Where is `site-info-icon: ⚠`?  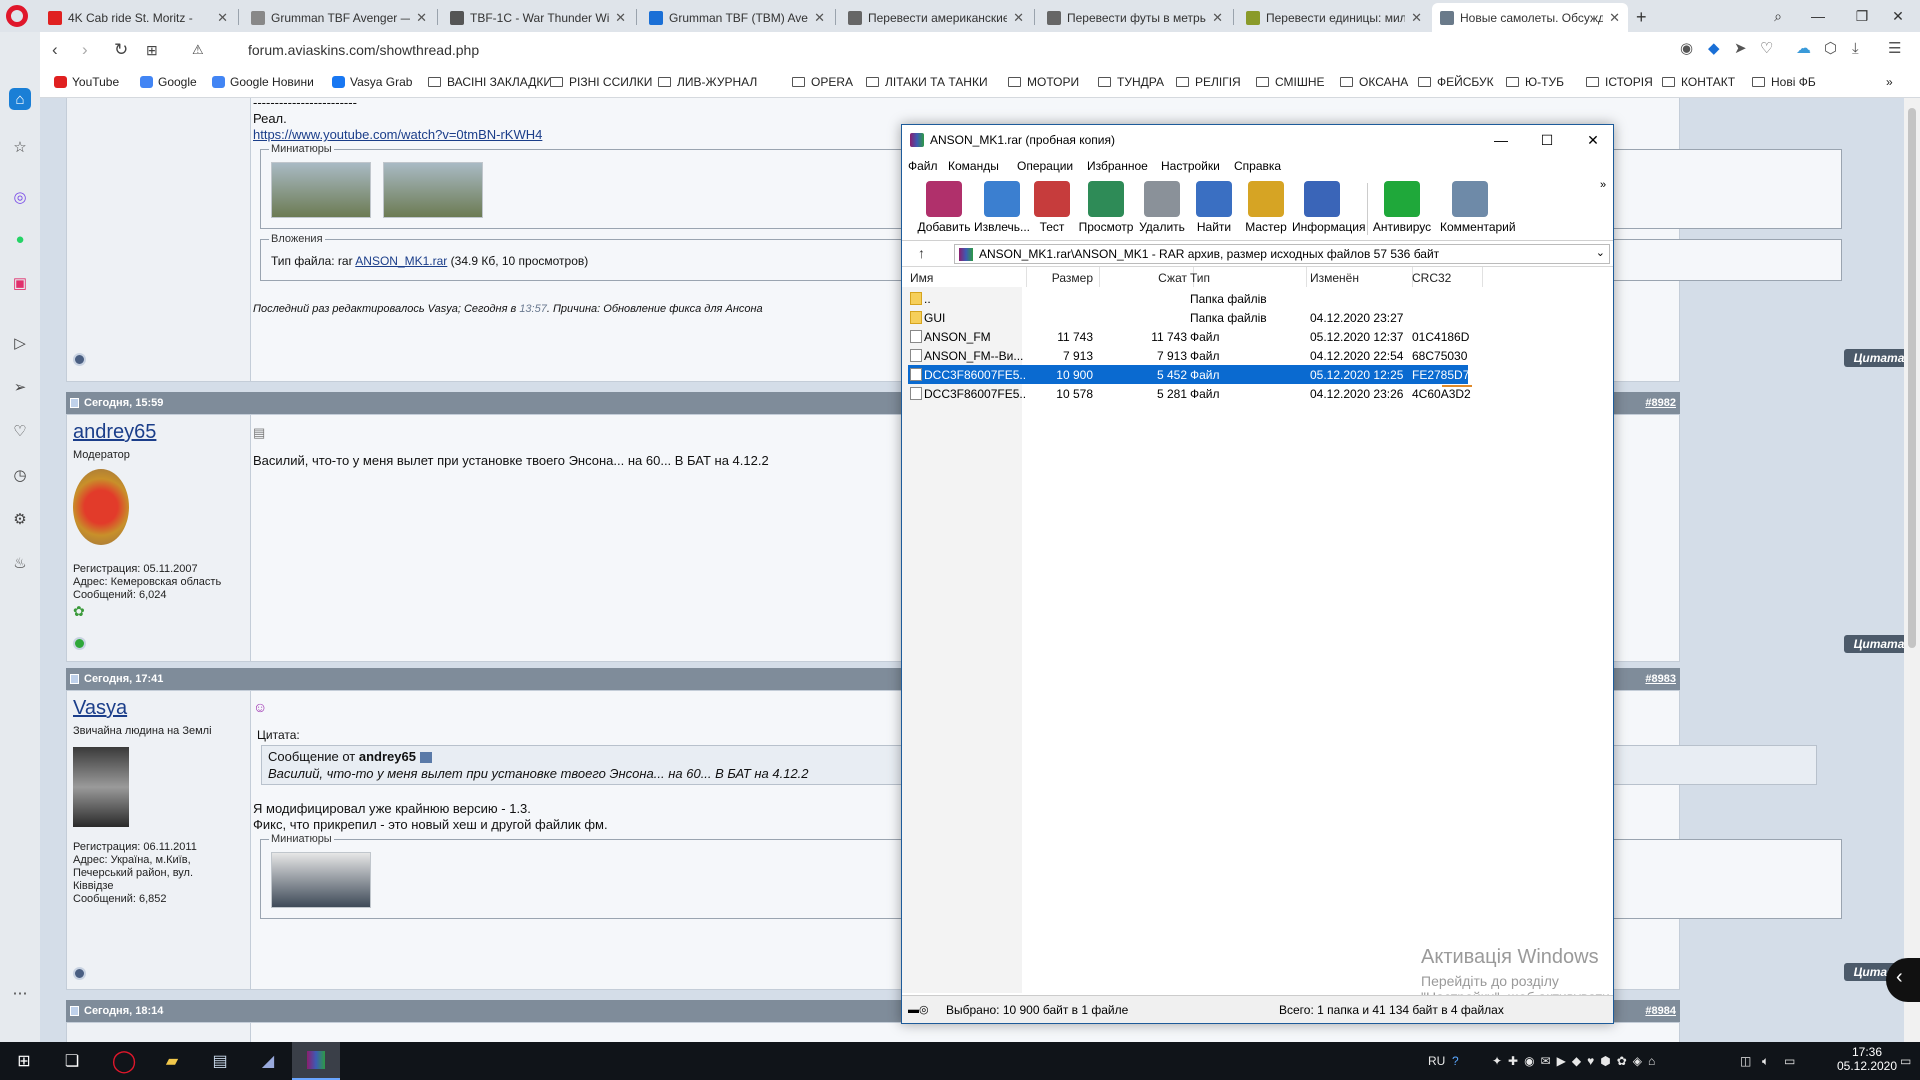 site-info-icon: ⚠ is located at coordinates (198, 49).